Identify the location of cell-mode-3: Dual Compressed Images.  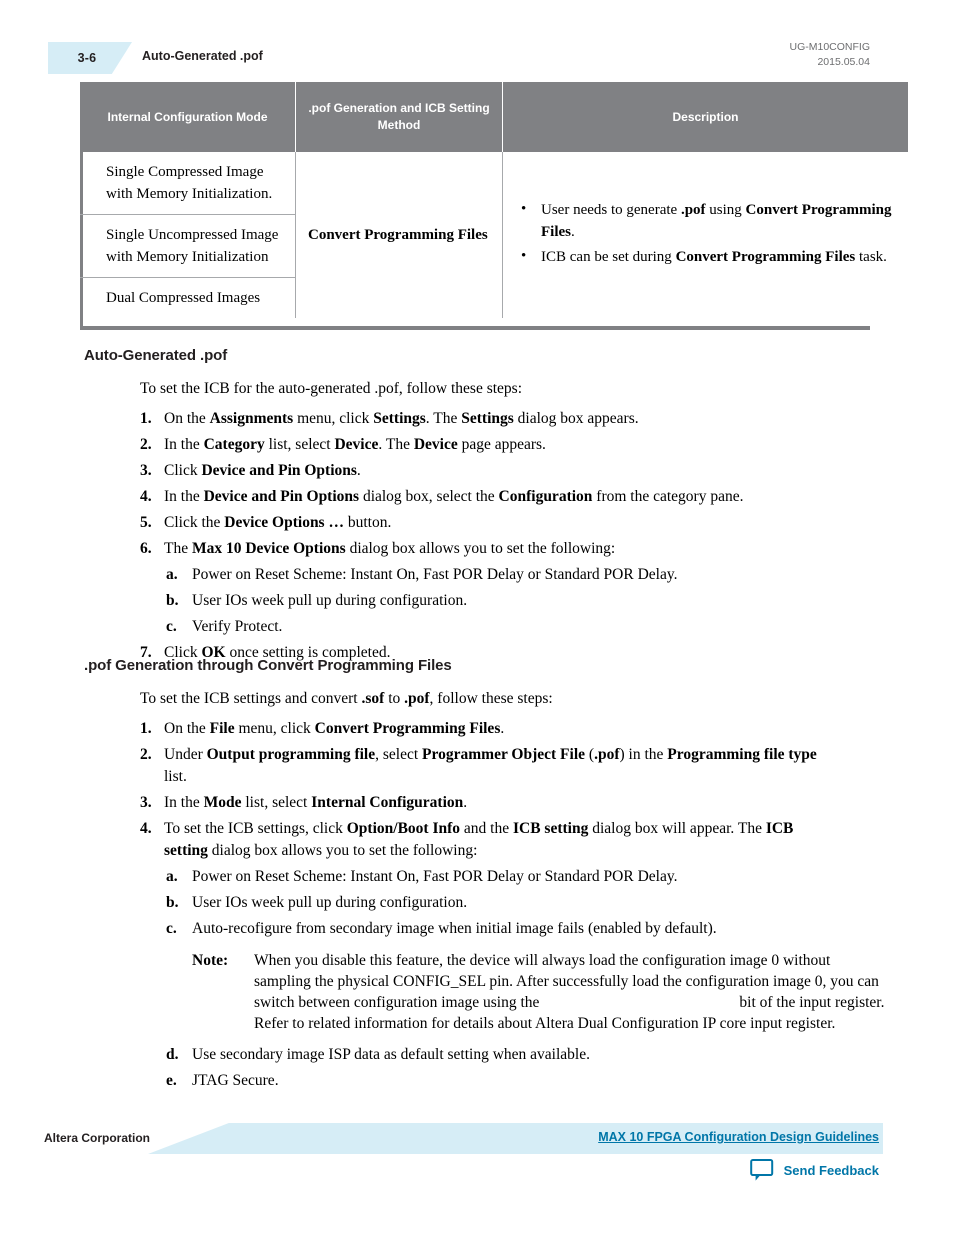
(183, 298).